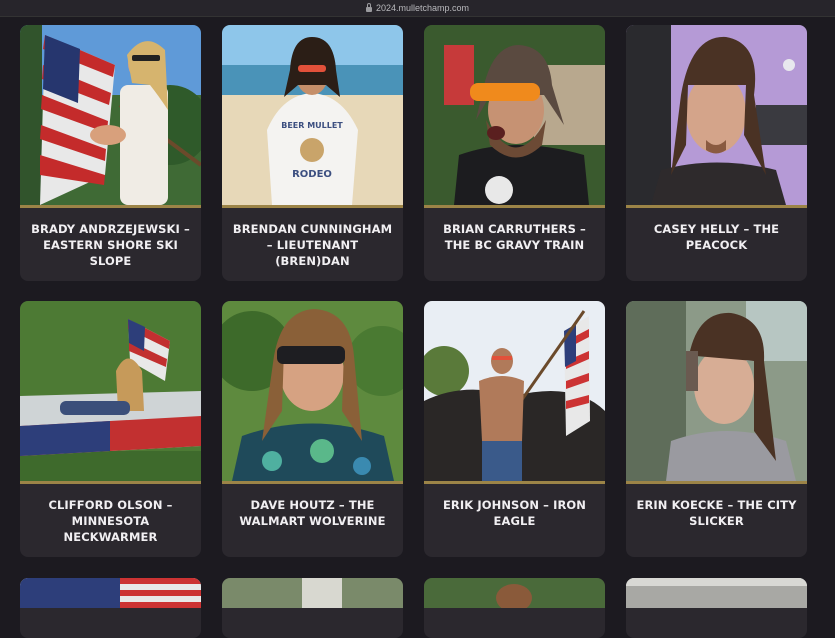 This screenshot has height=638, width=835. Describe the element at coordinates (716, 237) in the screenshot. I see `contestant-name: CASEY HELLY – THE PEACOCK` at that location.